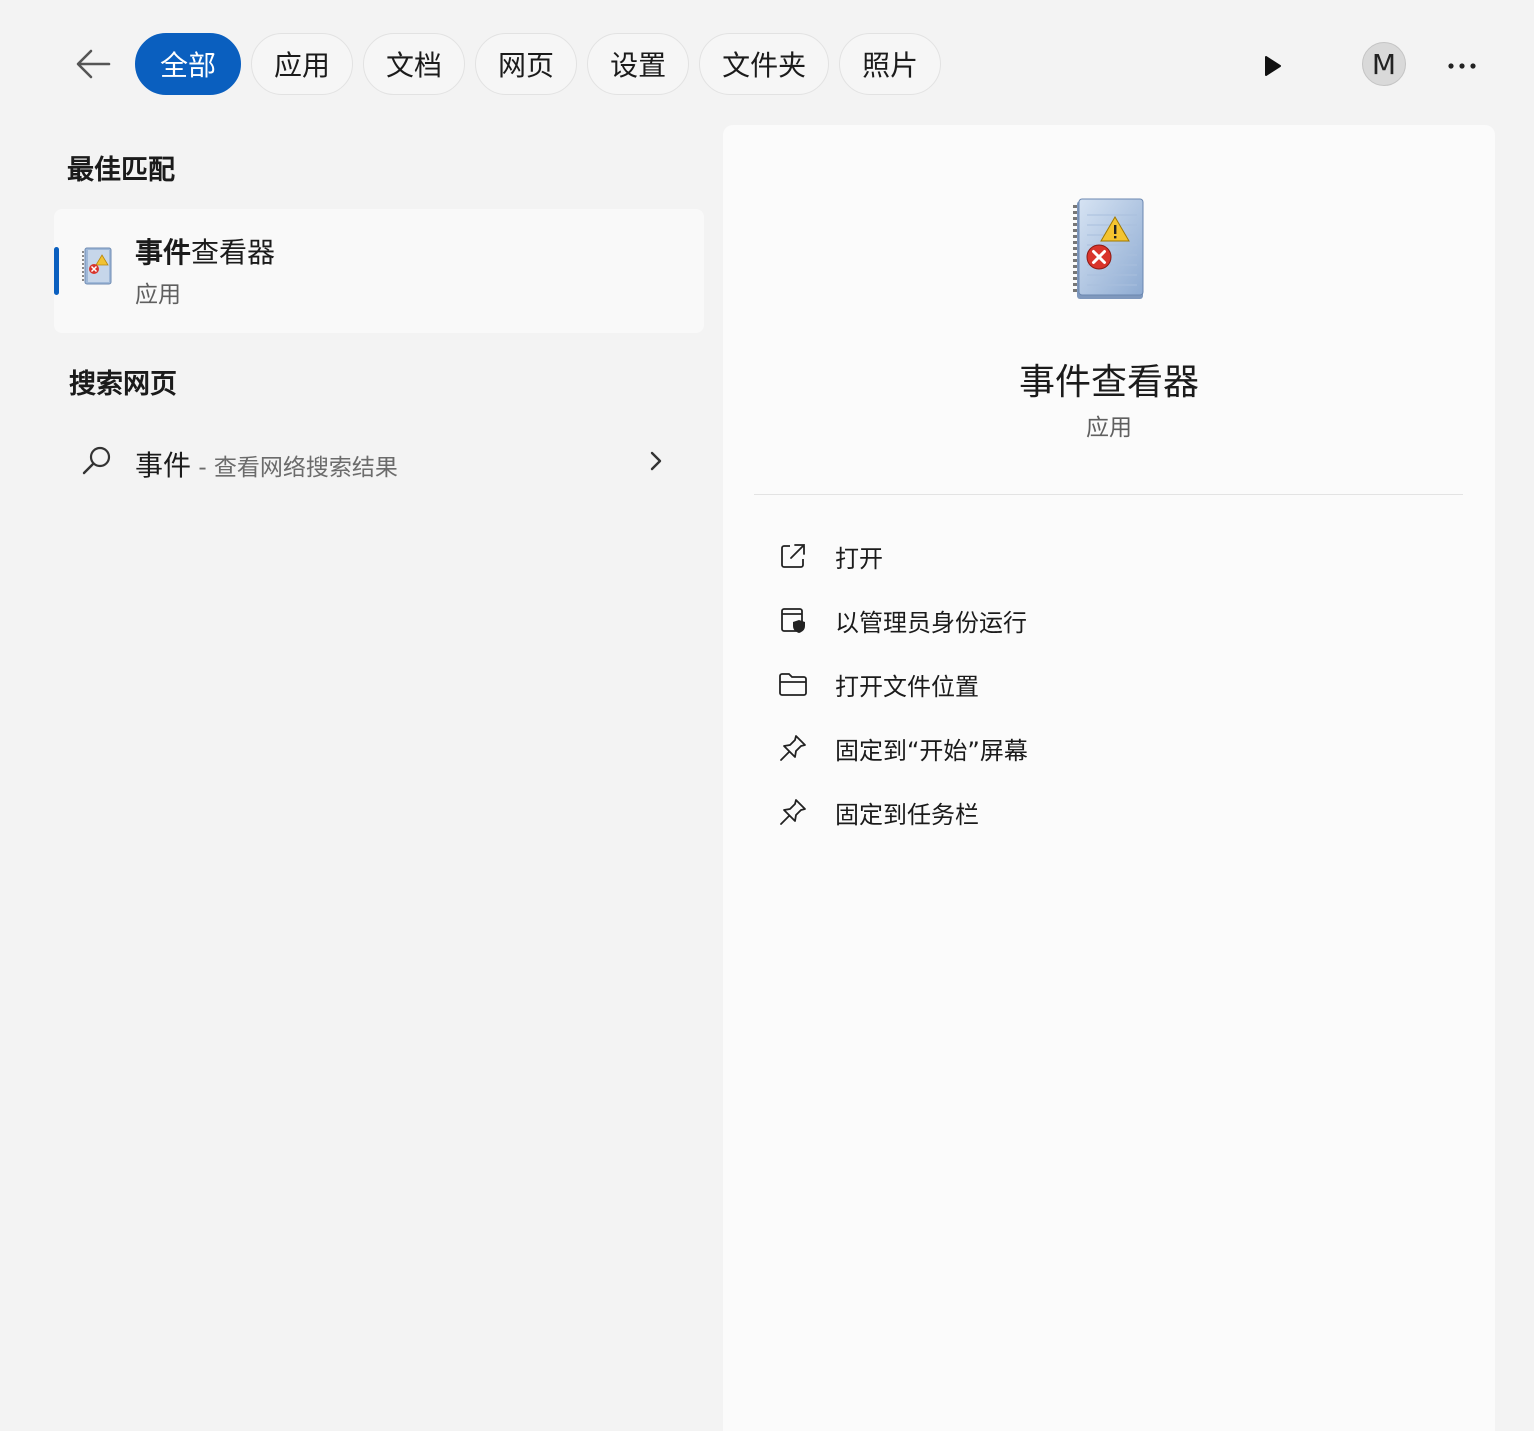 The height and width of the screenshot is (1431, 1534). Describe the element at coordinates (1118, 620) in the screenshot. I see `run-as-admin-action: 以管理员身份运行` at that location.